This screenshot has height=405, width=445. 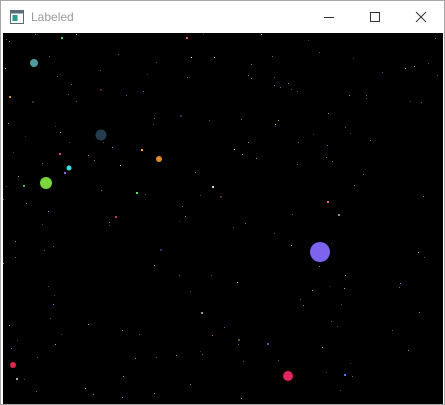 I want to click on close-button, so click(x=421, y=17).